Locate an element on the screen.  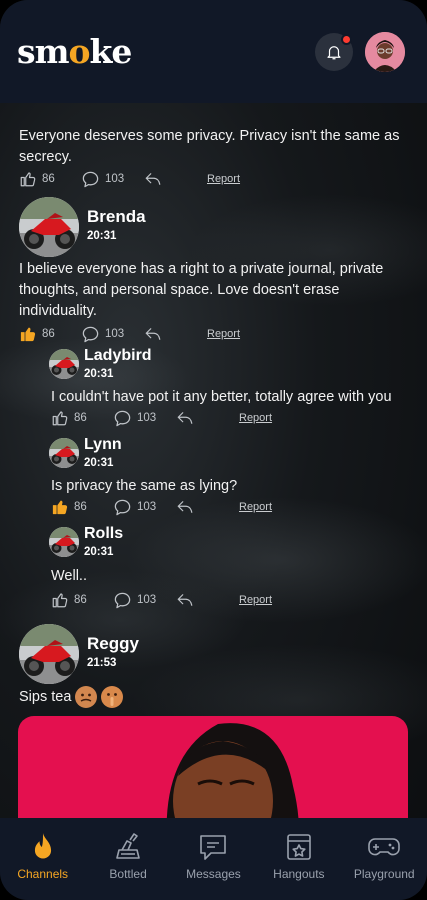
reply-author: Rolls 20:31 is located at coordinates (86, 541).